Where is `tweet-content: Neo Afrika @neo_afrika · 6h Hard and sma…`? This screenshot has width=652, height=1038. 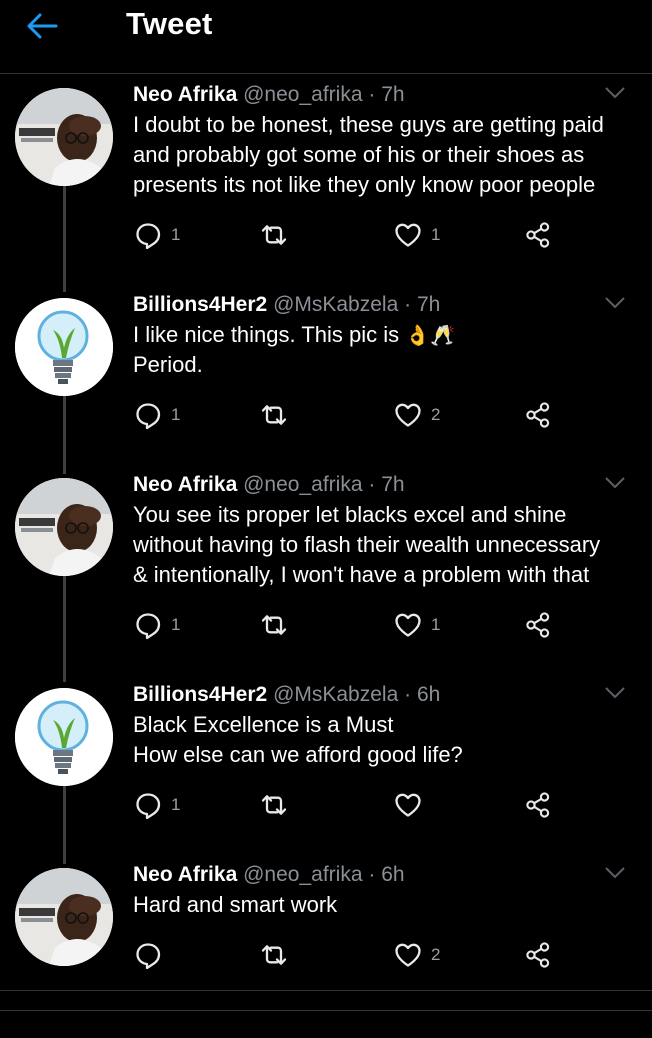
tweet-content: Neo Afrika @neo_afrika · 6h Hard and sma… is located at coordinates (383, 890).